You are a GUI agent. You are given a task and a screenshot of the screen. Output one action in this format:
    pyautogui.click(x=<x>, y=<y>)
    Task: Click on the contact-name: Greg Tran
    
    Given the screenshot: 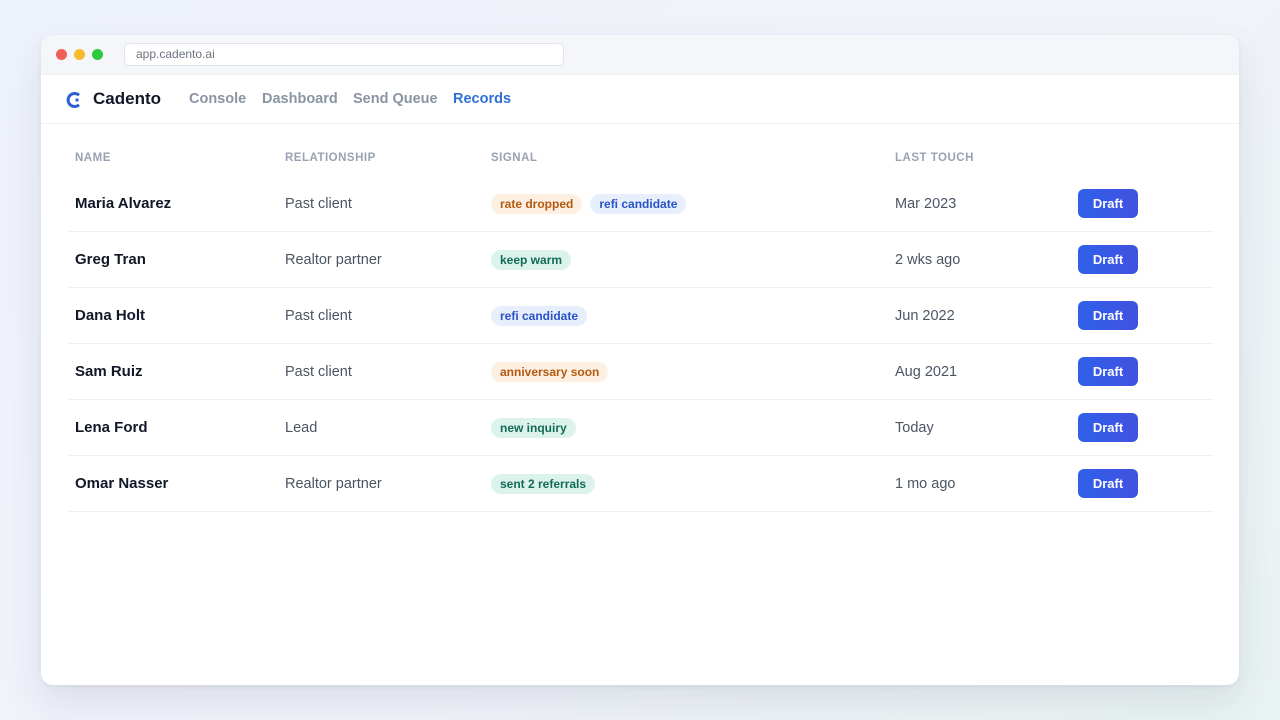 What is the action you would take?
    pyautogui.click(x=110, y=259)
    